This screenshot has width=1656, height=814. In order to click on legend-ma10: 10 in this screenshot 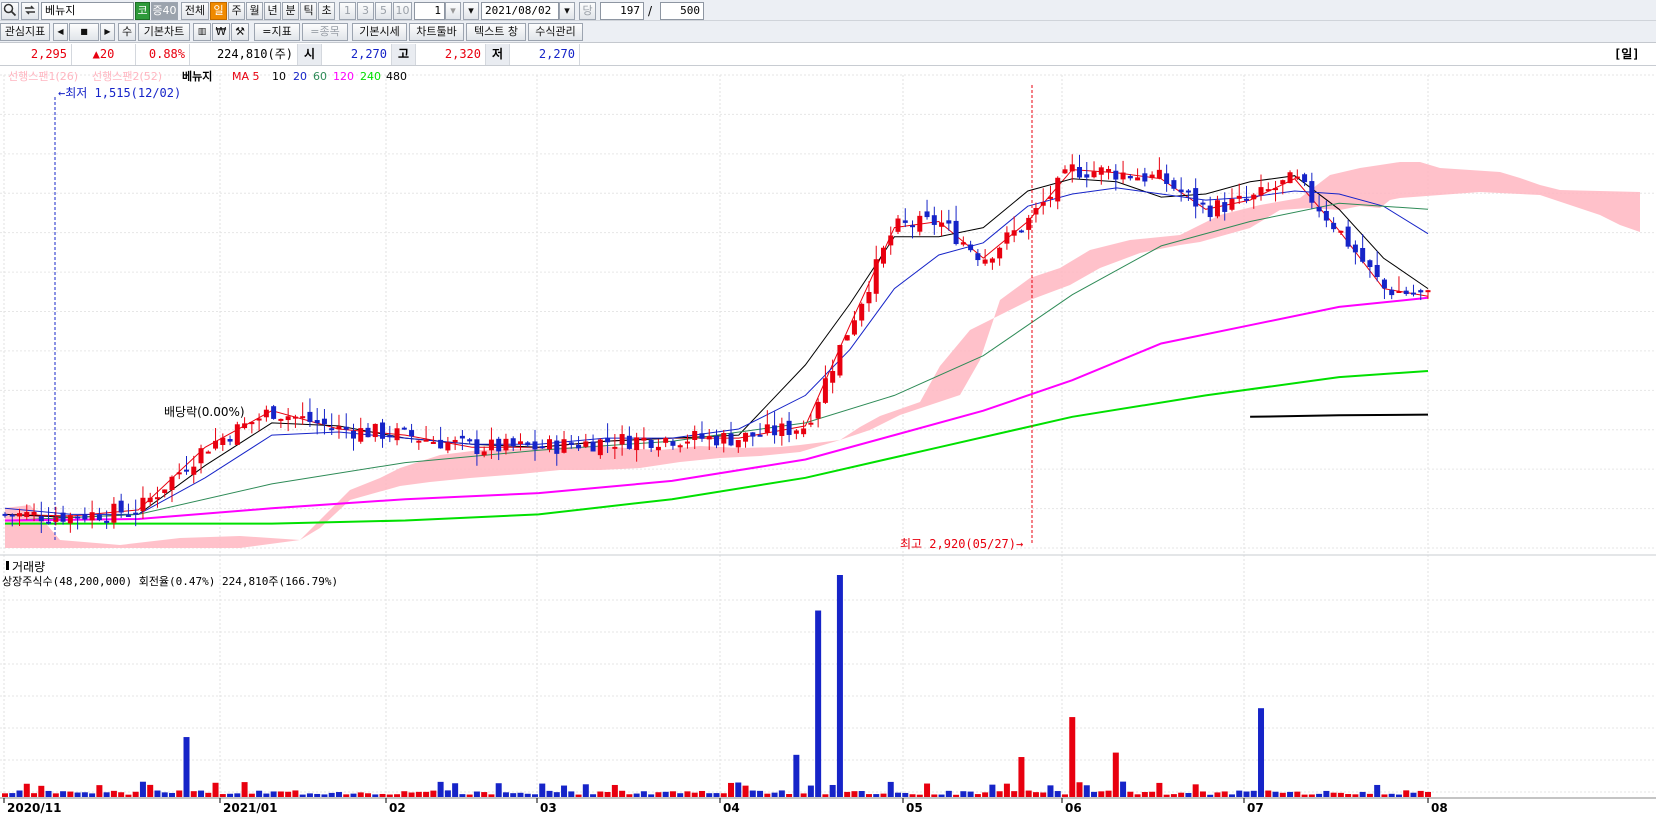, I will do `click(279, 76)`.